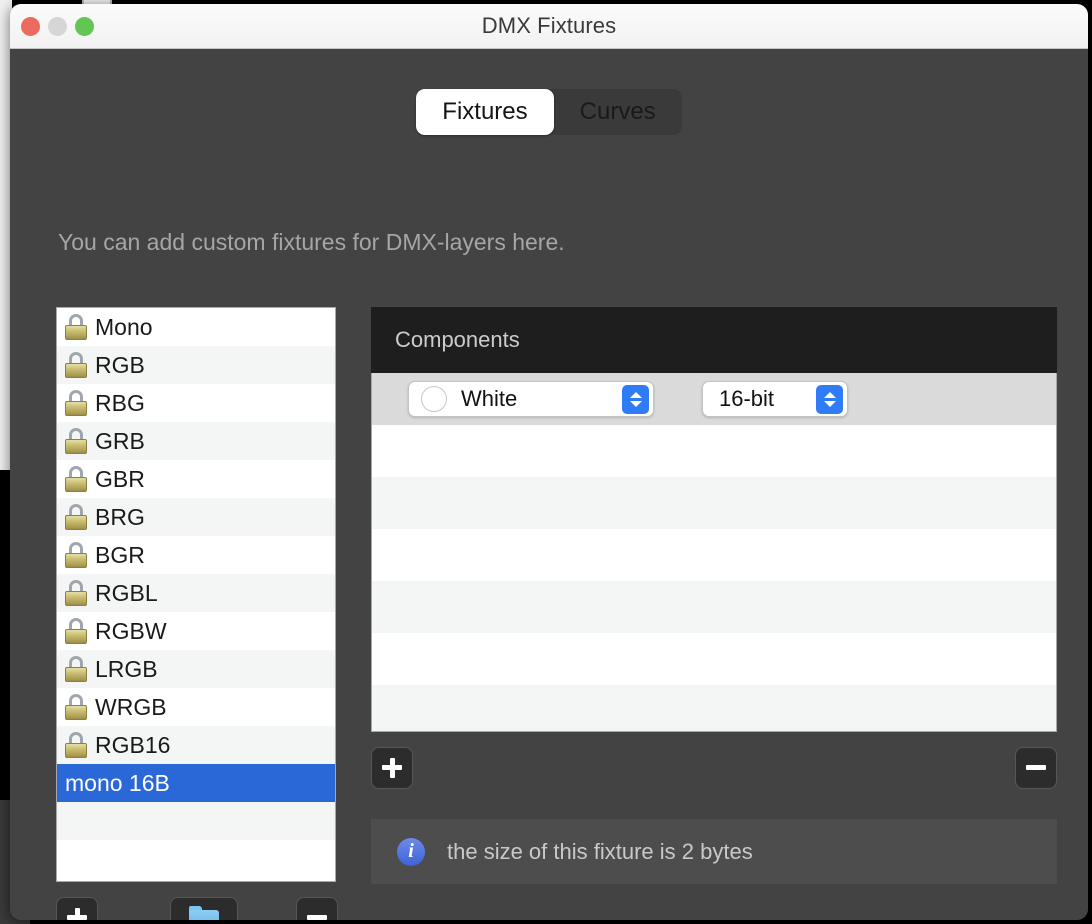 Image resolution: width=1092 pixels, height=924 pixels. I want to click on add-component-button, so click(392, 768).